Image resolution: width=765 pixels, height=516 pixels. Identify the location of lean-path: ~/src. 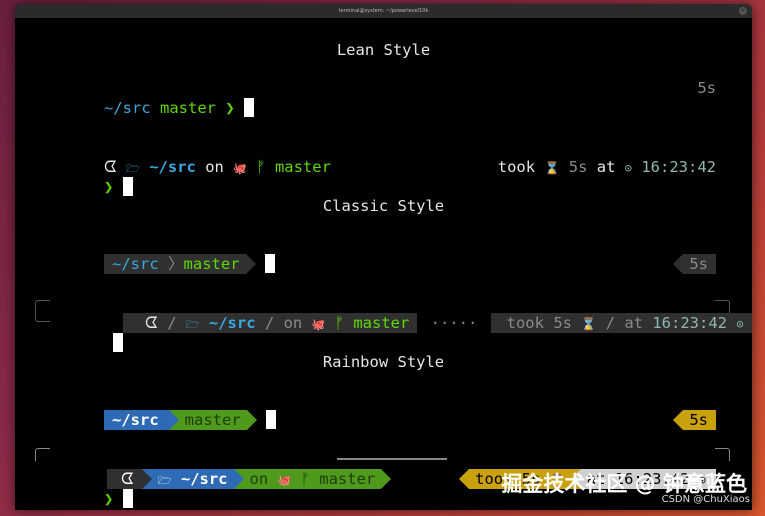
(127, 108).